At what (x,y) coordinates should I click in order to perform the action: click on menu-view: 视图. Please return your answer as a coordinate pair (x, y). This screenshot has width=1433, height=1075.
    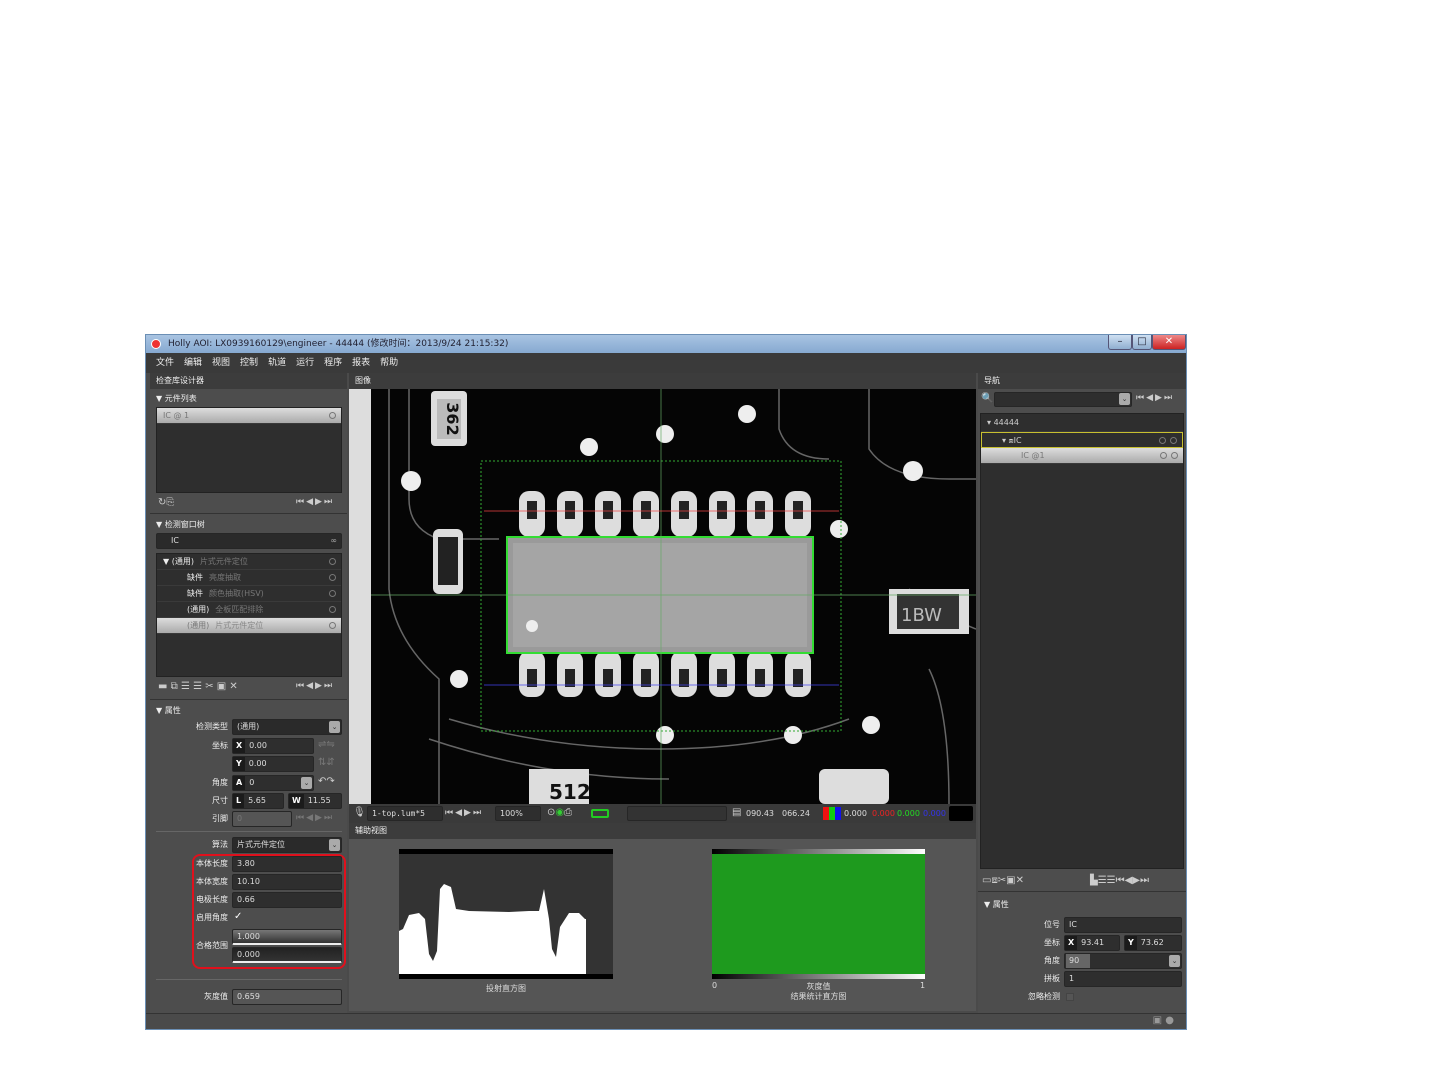
    Looking at the image, I should click on (221, 363).